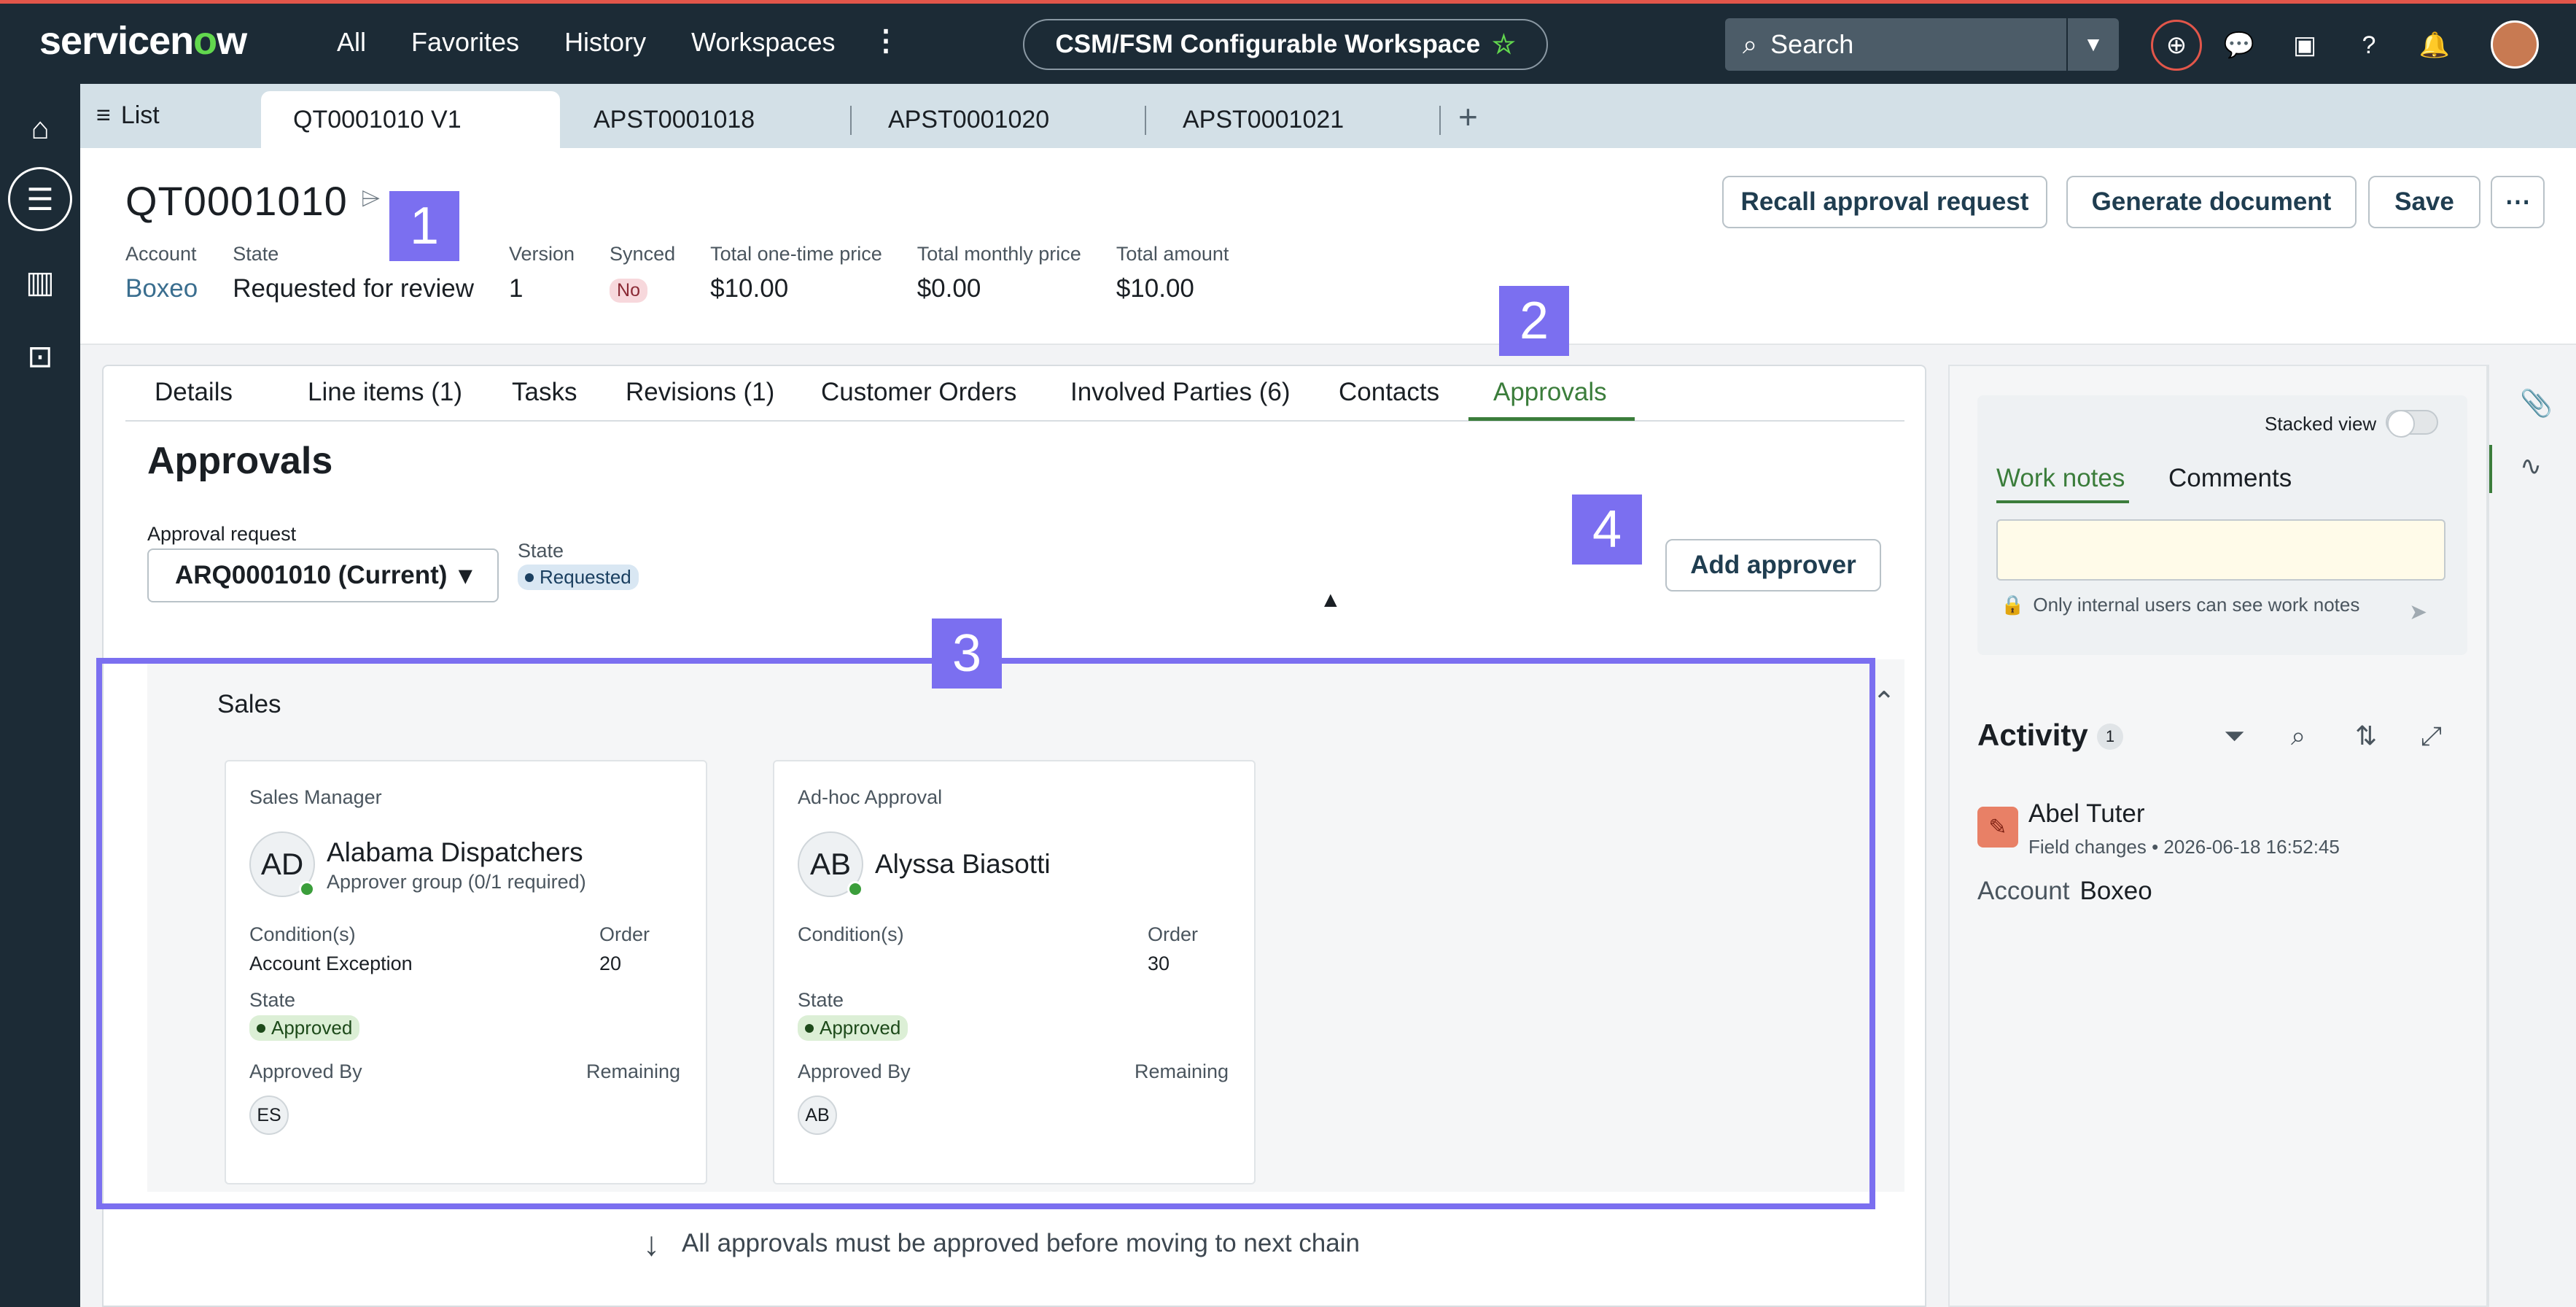 The width and height of the screenshot is (2576, 1307). I want to click on list-tab-label: List, so click(140, 115).